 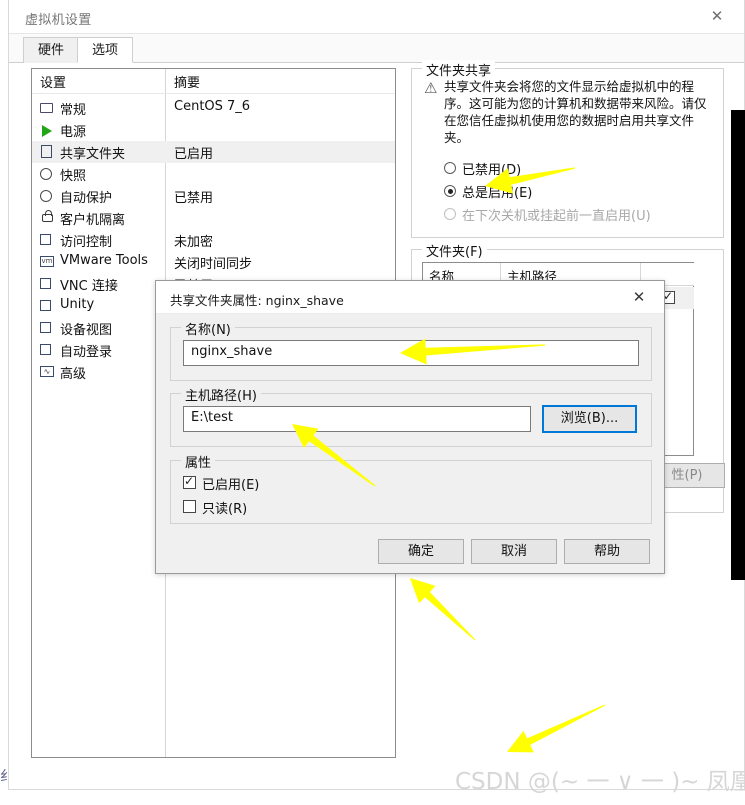 What do you see at coordinates (257, 300) in the screenshot?
I see `dialog-title: 共享文件夹属性: nginx_shave` at bounding box center [257, 300].